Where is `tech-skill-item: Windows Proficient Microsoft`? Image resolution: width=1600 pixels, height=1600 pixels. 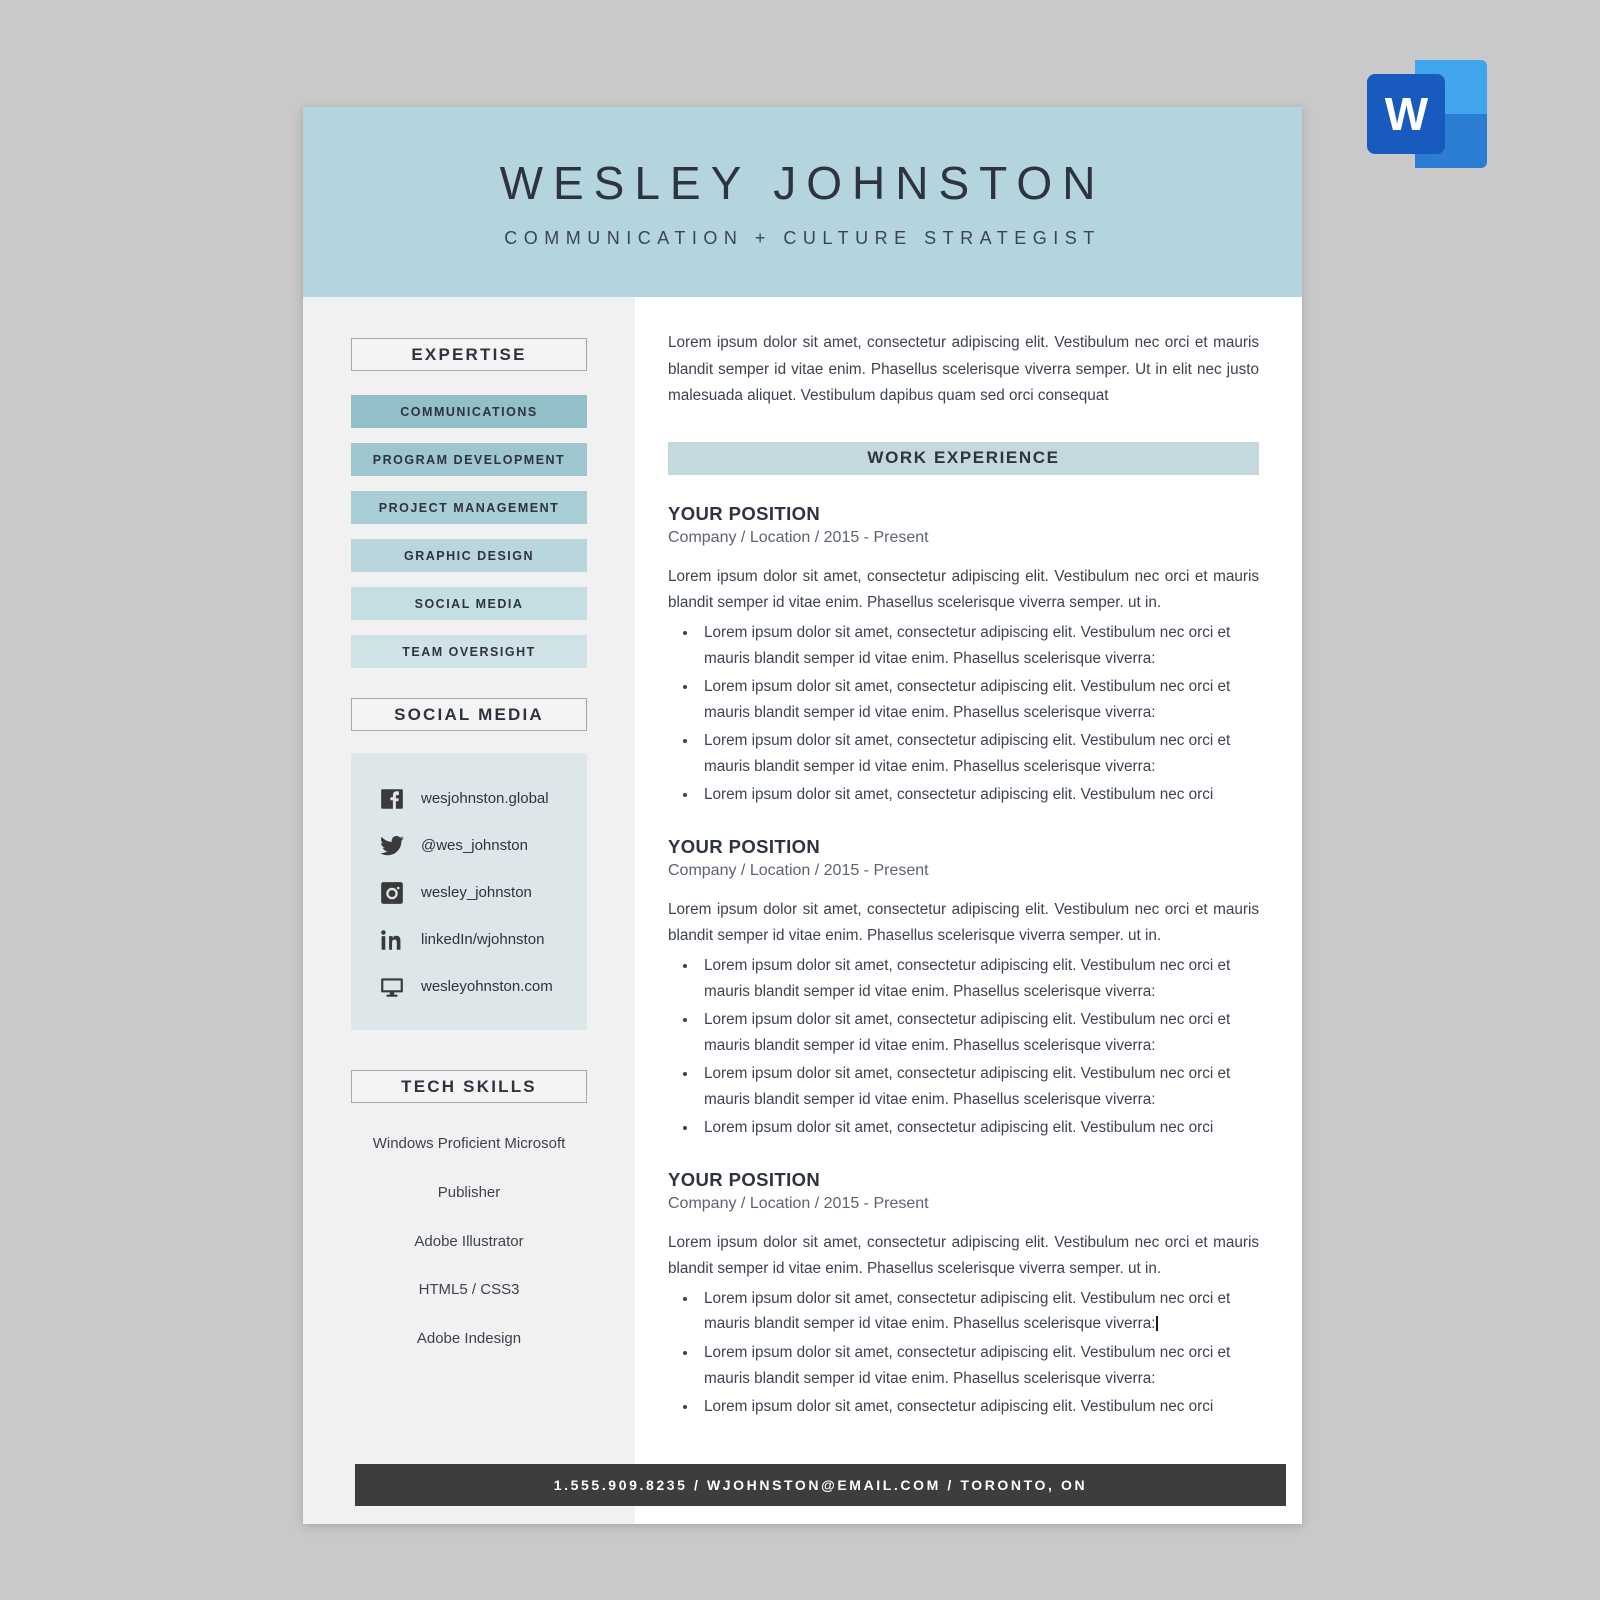 tech-skill-item: Windows Proficient Microsoft is located at coordinates (469, 1143).